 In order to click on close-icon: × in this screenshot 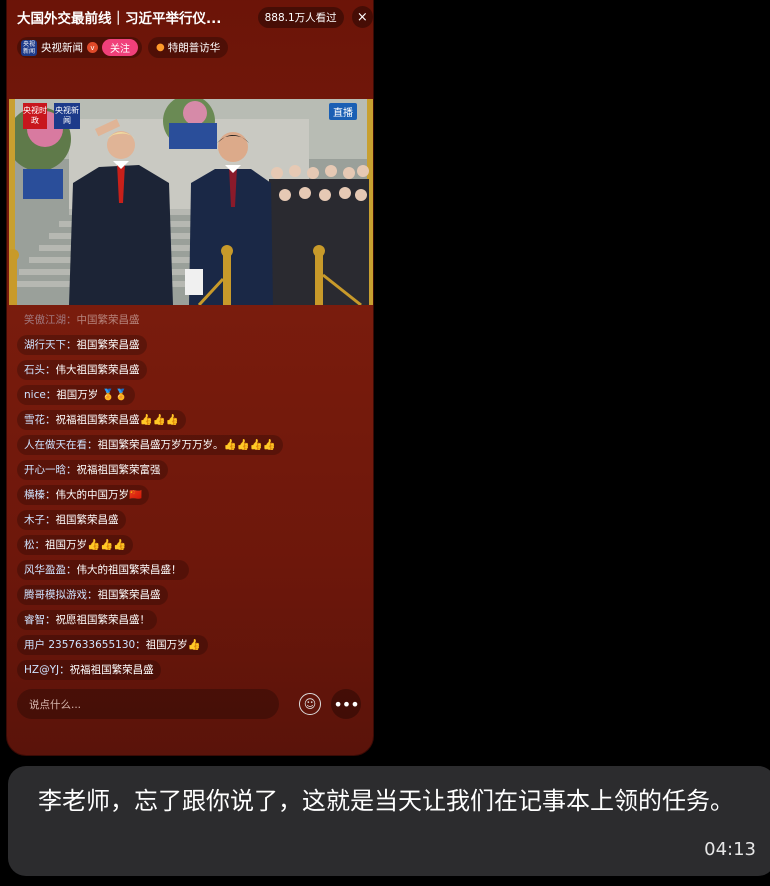, I will do `click(362, 17)`.